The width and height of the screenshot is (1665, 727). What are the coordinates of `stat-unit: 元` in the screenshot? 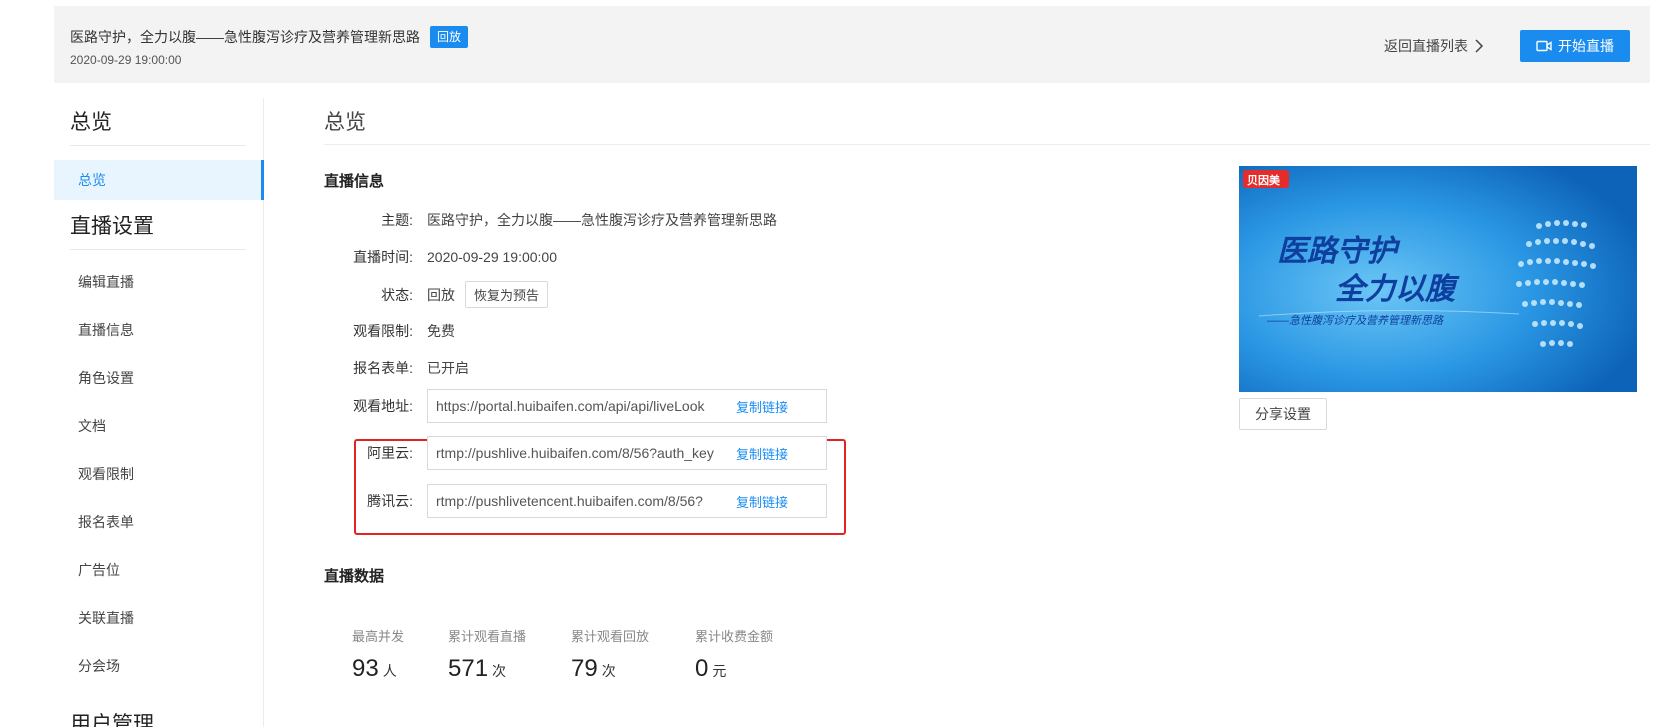 It's located at (719, 671).